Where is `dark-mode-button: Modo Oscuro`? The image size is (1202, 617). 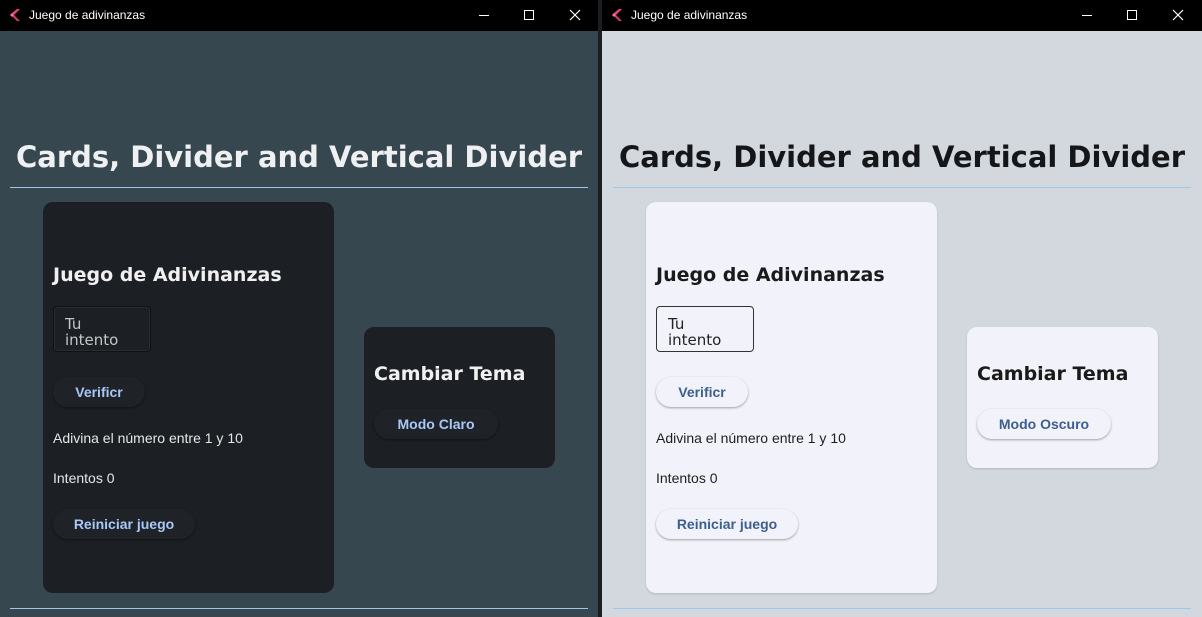
dark-mode-button: Modo Oscuro is located at coordinates (1044, 424).